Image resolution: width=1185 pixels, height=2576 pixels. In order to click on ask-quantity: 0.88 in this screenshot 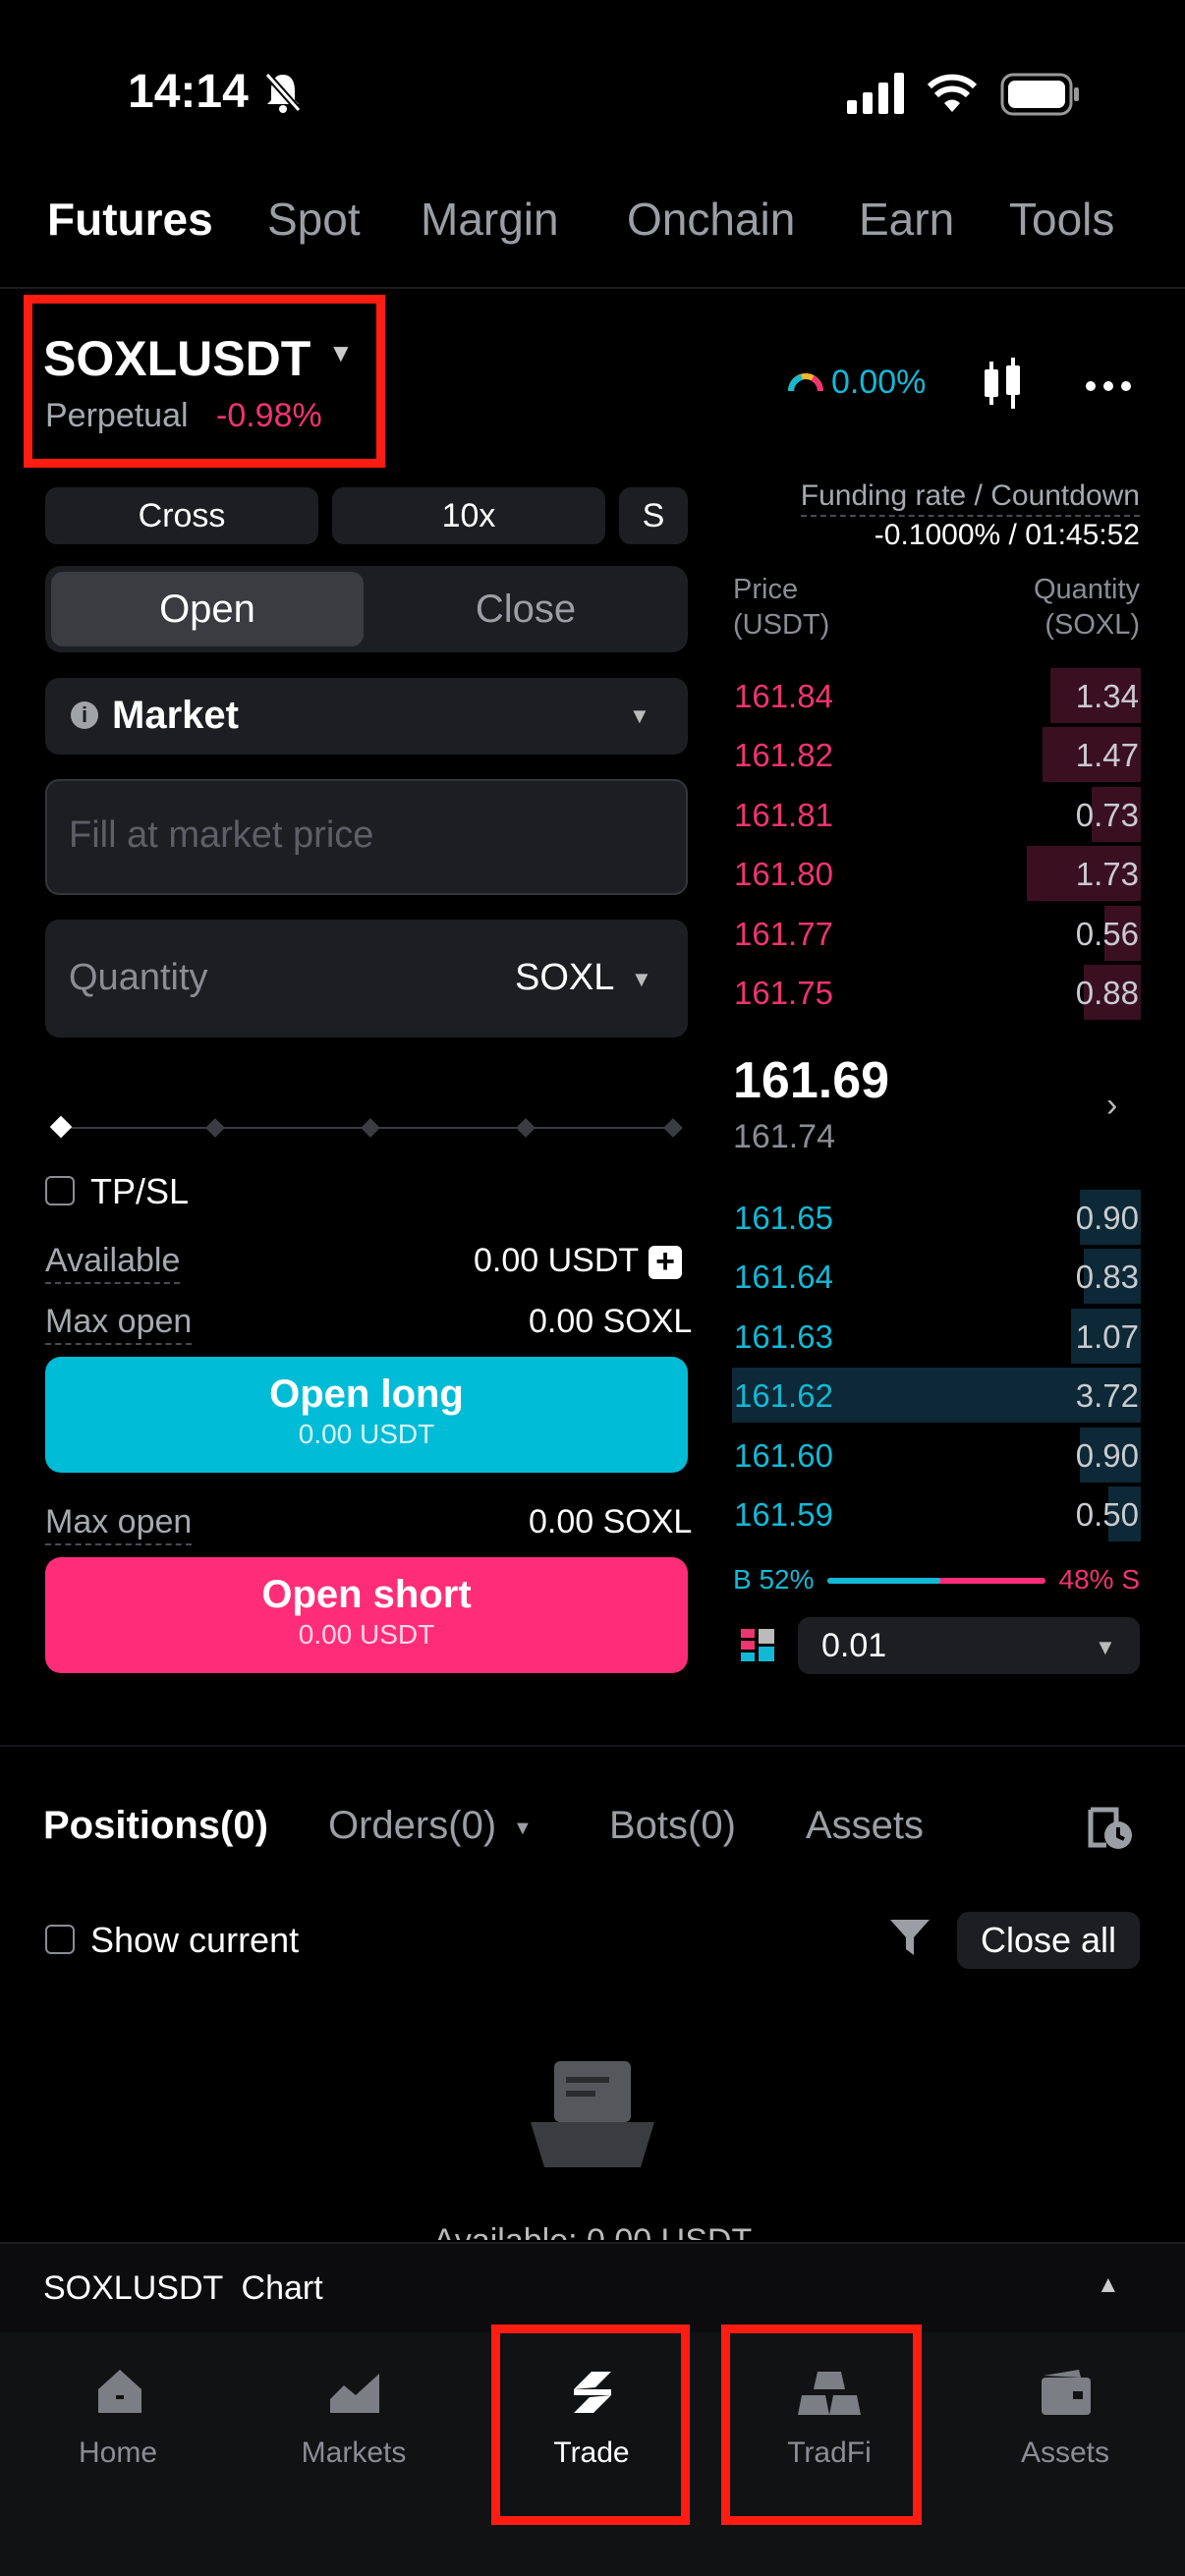, I will do `click(1107, 993)`.